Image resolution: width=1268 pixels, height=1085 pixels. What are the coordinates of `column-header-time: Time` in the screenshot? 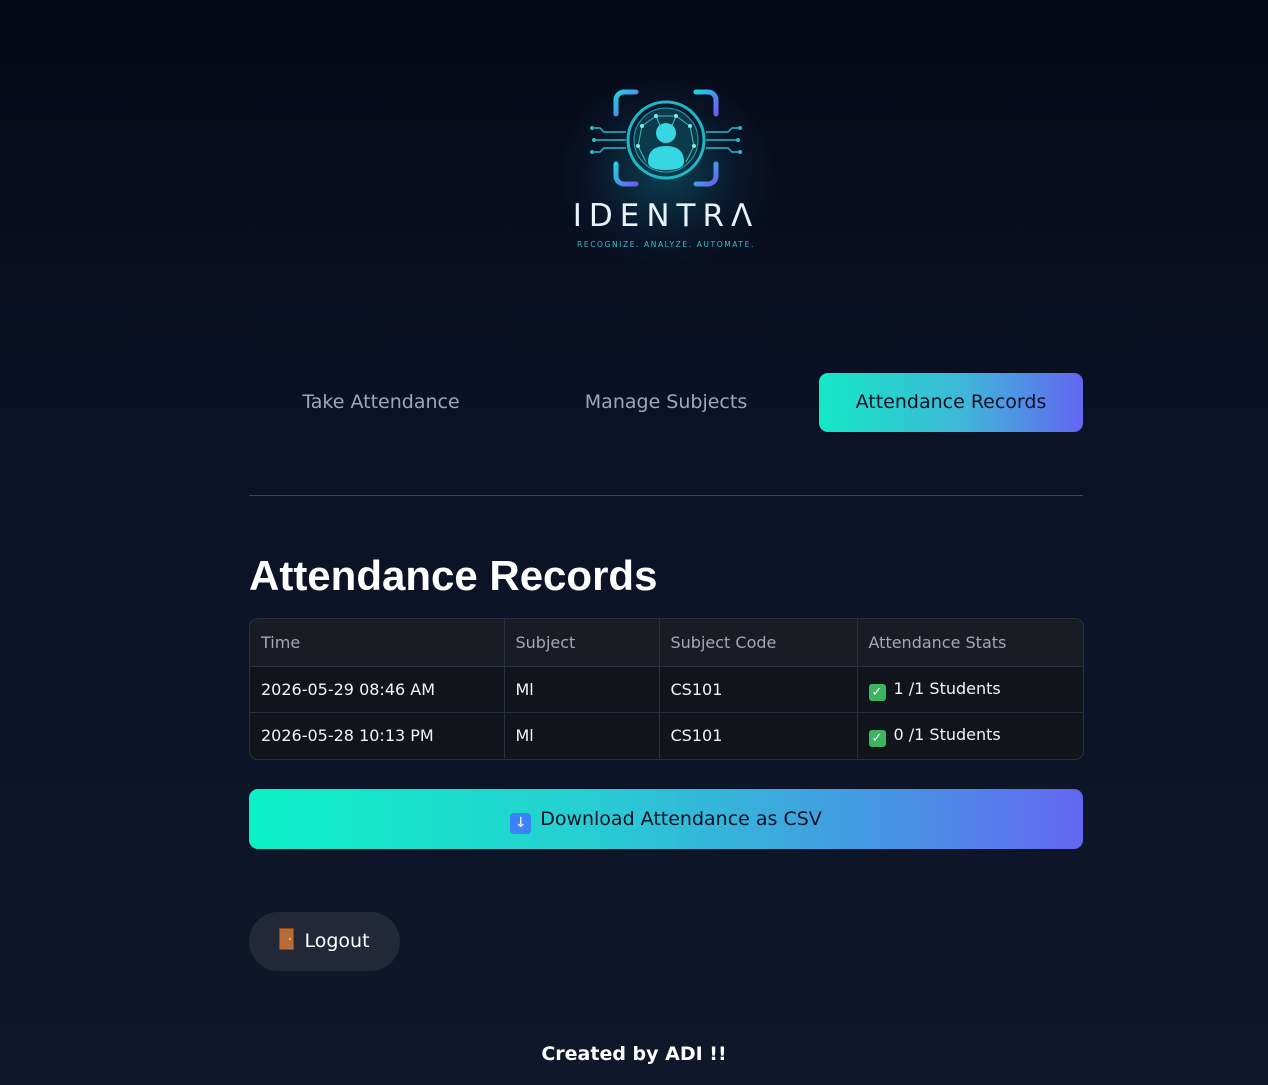 It's located at (377, 643).